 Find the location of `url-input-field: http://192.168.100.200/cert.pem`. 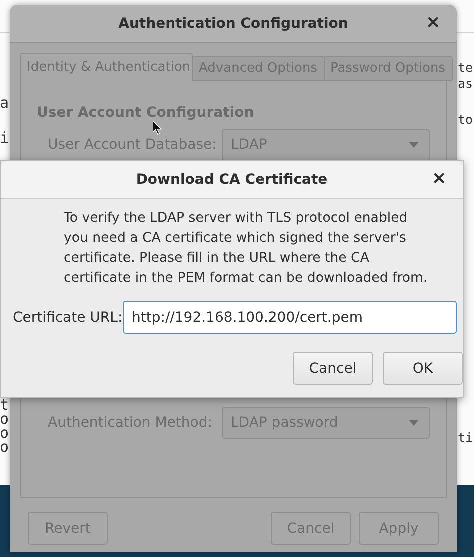

url-input-field: http://192.168.100.200/cert.pem is located at coordinates (290, 317).